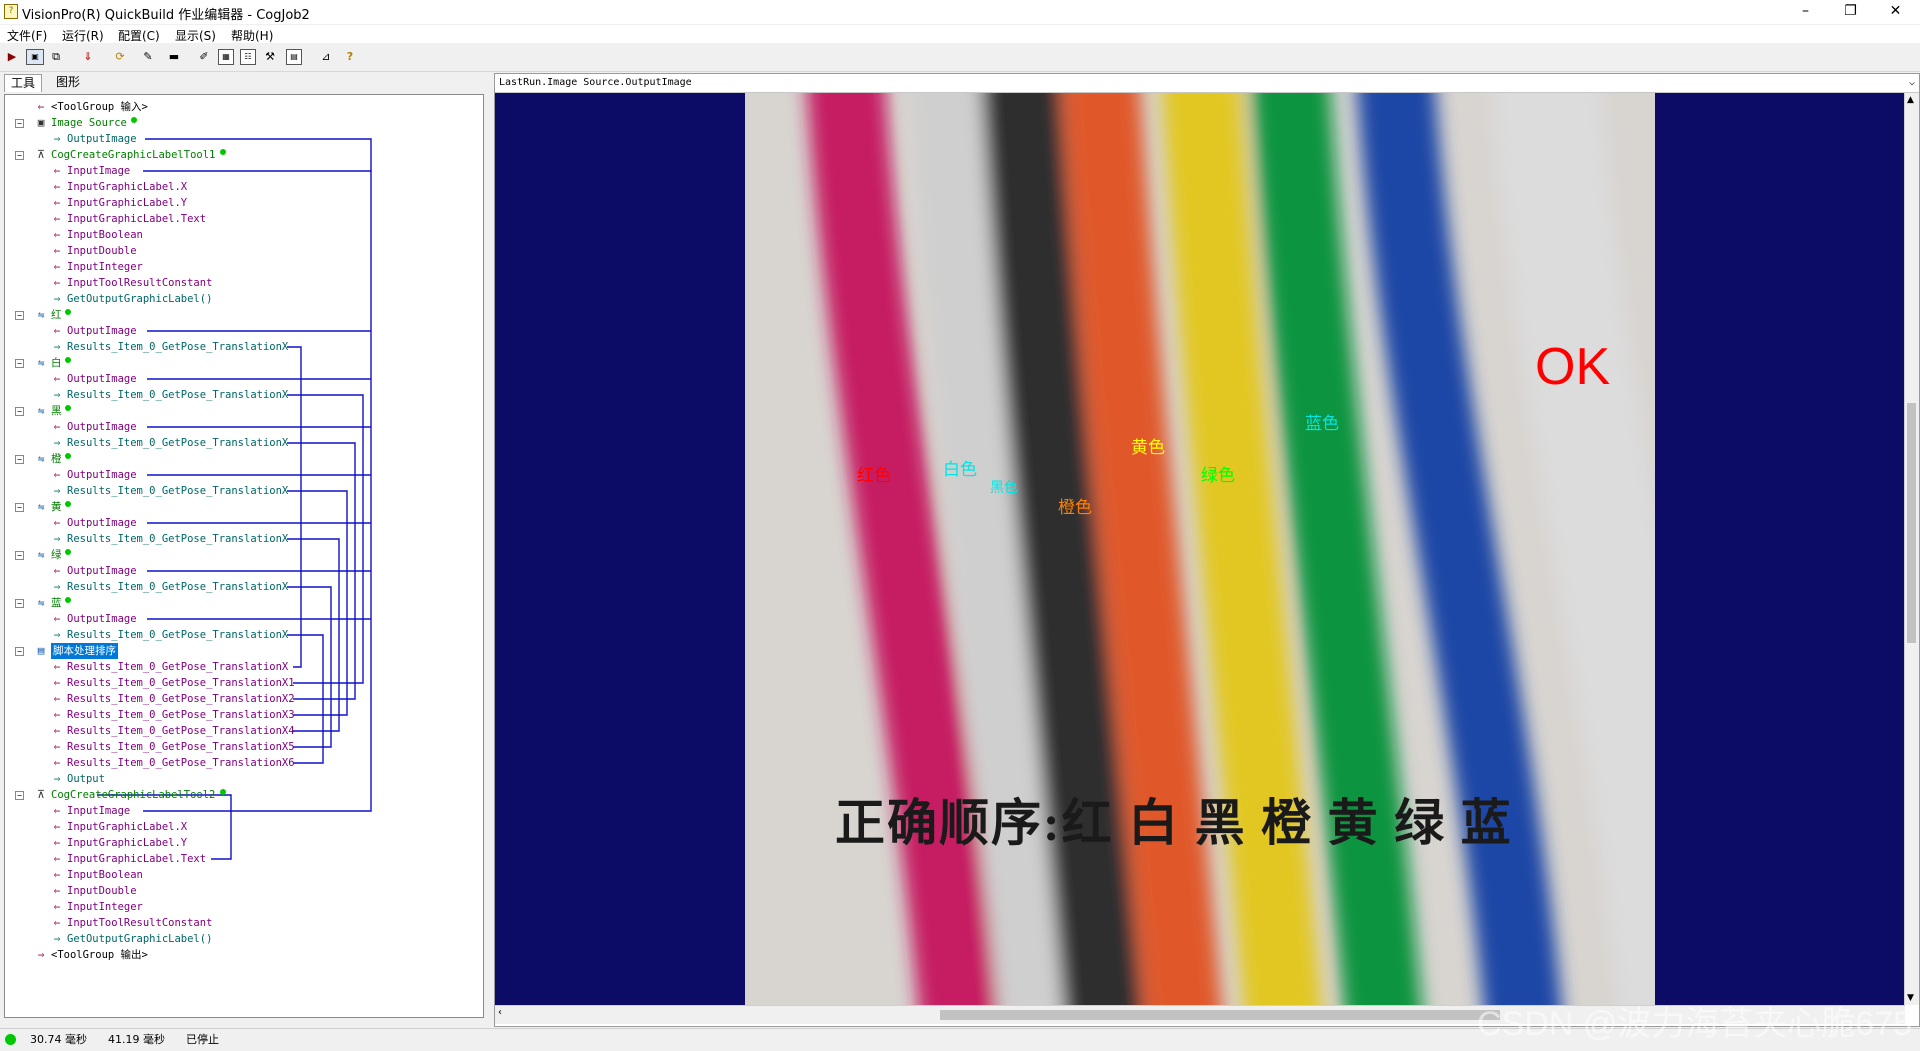 This screenshot has width=1920, height=1051. What do you see at coordinates (1573, 367) in the screenshot?
I see `result-text: OK` at bounding box center [1573, 367].